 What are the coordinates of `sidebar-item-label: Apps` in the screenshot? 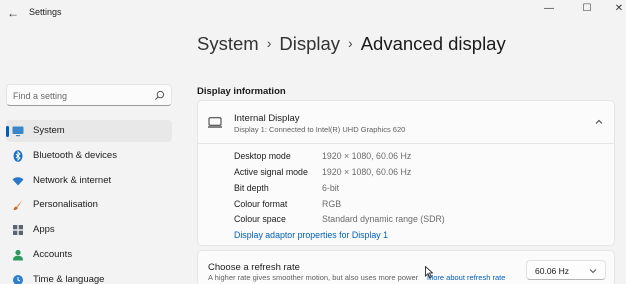 It's located at (44, 229).